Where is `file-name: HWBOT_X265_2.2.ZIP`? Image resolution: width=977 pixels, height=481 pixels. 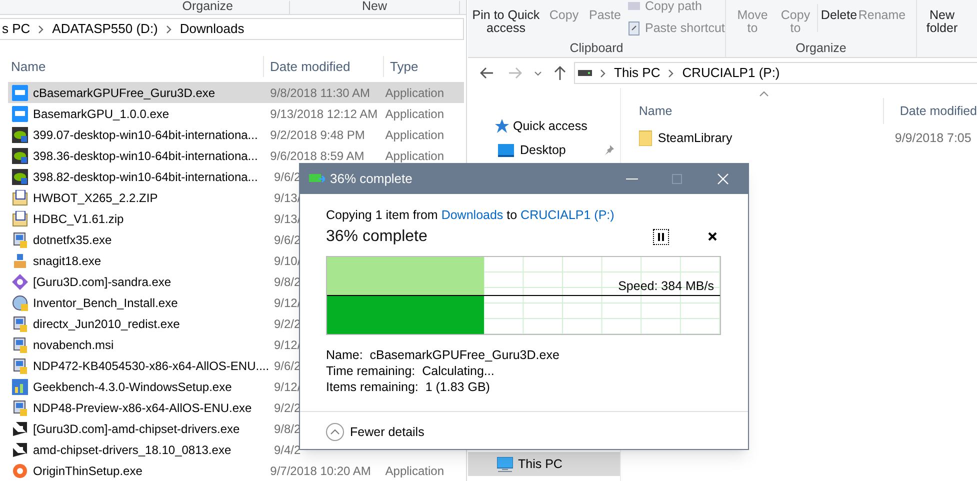
file-name: HWBOT_X265_2.2.ZIP is located at coordinates (95, 197).